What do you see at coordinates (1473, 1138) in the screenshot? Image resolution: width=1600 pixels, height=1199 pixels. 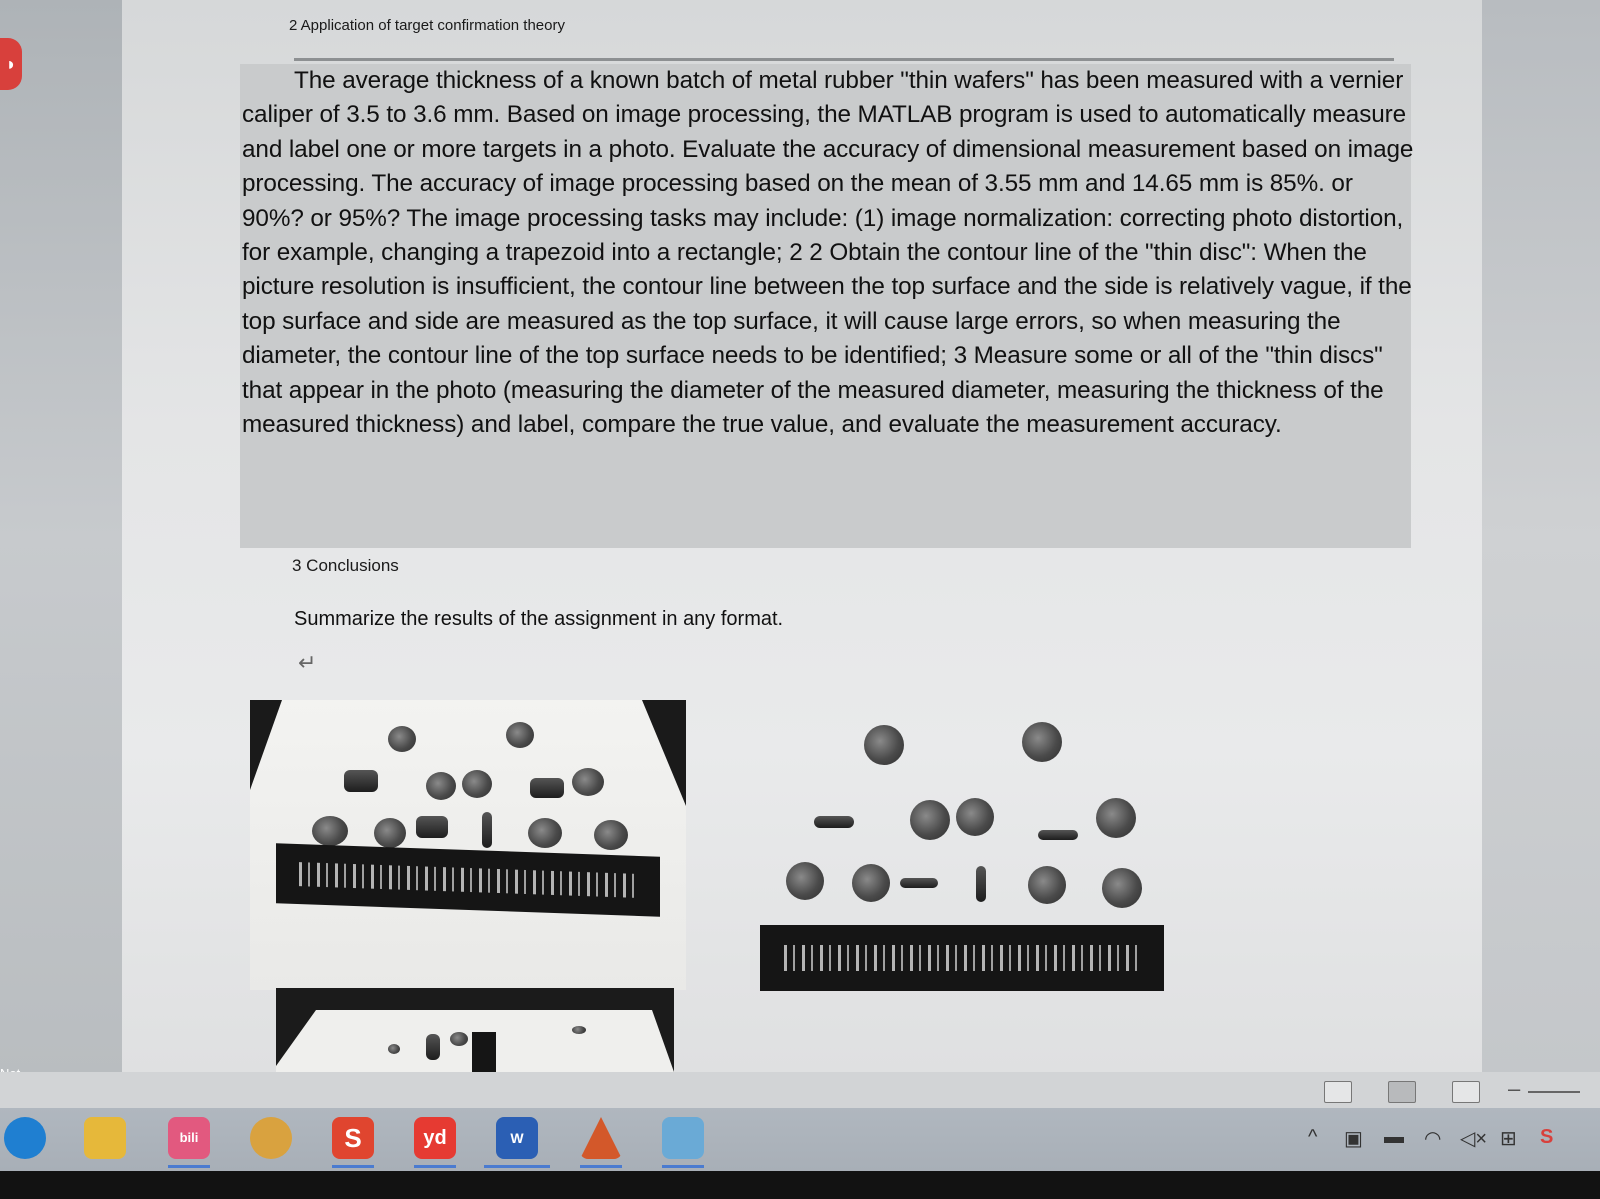 I see `volume-muted-icon: ◁×` at bounding box center [1473, 1138].